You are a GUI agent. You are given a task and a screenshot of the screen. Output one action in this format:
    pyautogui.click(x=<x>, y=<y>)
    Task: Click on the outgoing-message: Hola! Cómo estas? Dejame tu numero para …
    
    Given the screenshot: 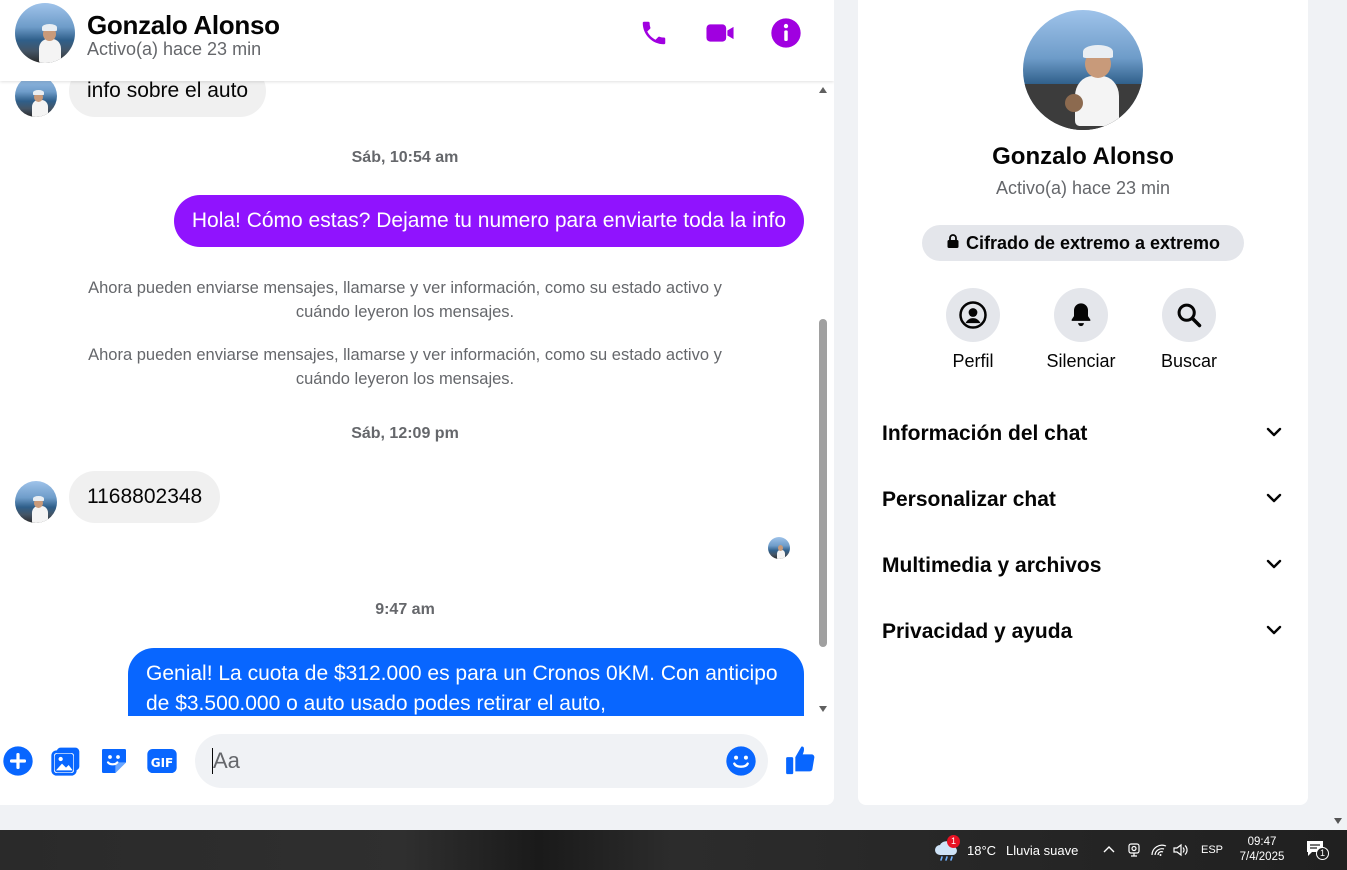 What is the action you would take?
    pyautogui.click(x=488, y=221)
    